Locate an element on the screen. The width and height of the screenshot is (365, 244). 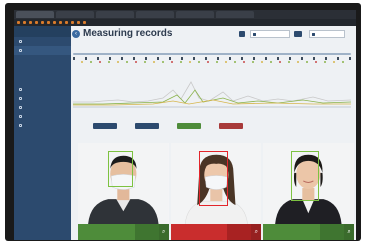
face-photo is located at coordinates (309, 184).